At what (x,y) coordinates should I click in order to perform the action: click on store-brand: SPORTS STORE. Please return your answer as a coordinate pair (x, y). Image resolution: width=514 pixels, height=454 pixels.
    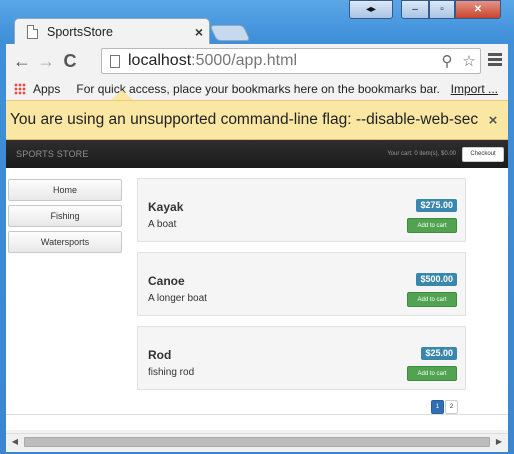
    Looking at the image, I should click on (201, 154).